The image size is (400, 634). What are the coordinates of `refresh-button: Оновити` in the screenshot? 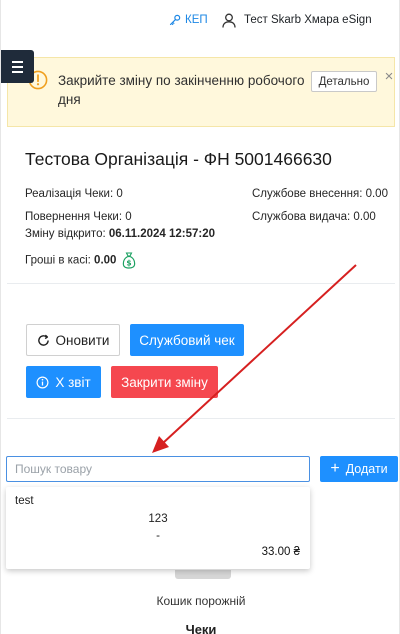 It's located at (73, 340).